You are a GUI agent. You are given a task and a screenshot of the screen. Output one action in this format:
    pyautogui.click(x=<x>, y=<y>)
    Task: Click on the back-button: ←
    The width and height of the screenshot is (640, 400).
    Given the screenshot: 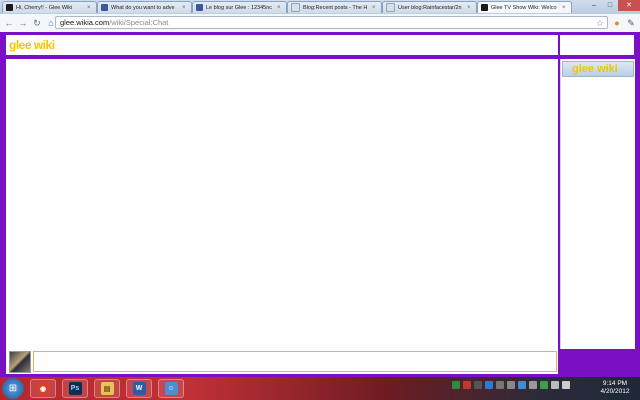 What is the action you would take?
    pyautogui.click(x=9, y=23)
    